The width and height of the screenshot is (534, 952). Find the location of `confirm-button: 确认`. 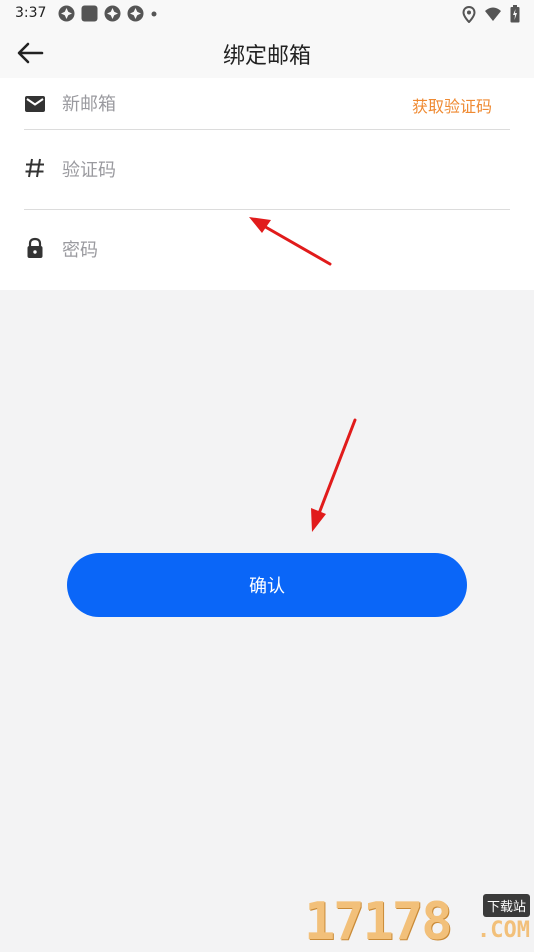

confirm-button: 确认 is located at coordinates (267, 585).